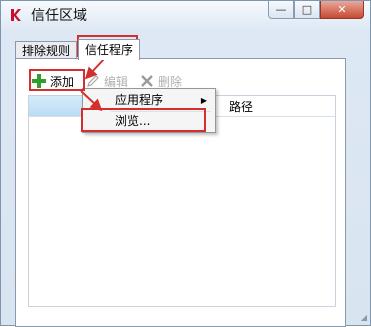 The height and width of the screenshot is (327, 371). I want to click on title-bar: 信任区域 — □ ✕, so click(185, 15).